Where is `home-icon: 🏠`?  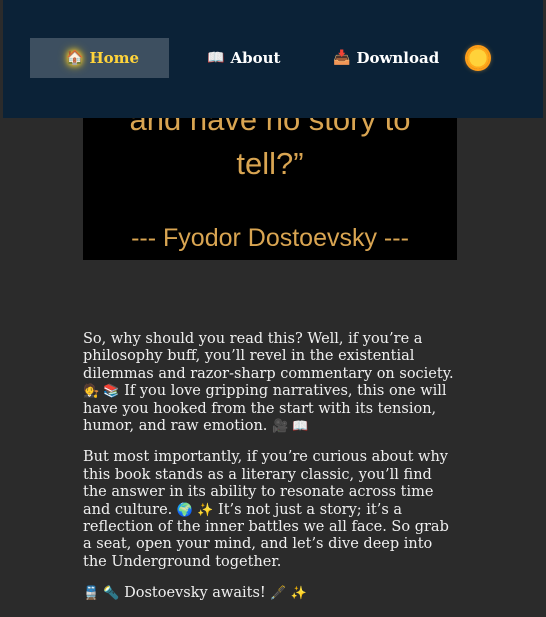
home-icon: 🏠 is located at coordinates (75, 58).